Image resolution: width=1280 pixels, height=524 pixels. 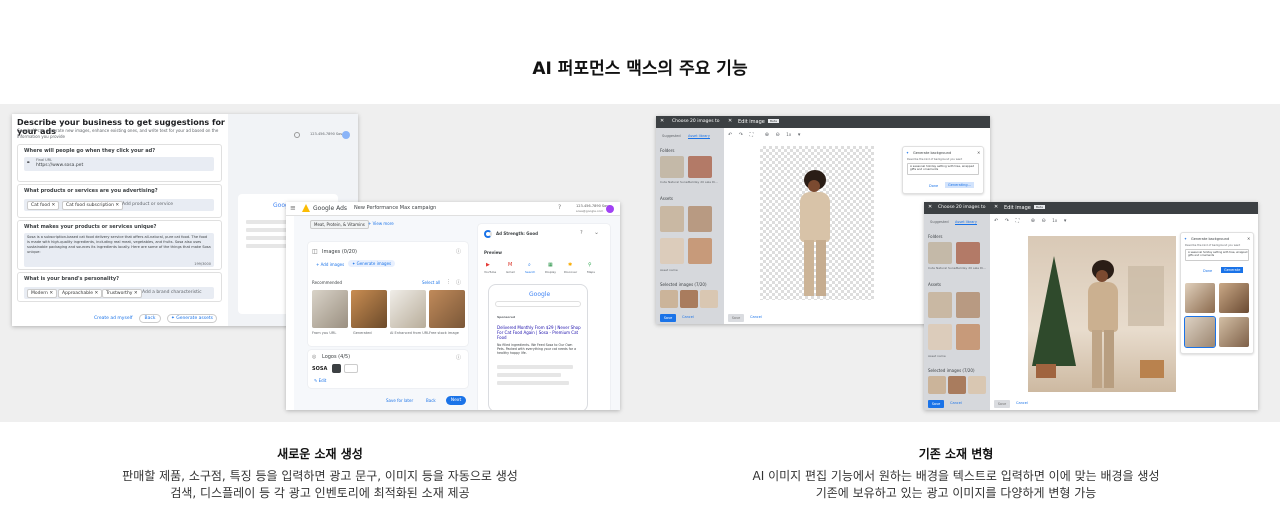 I want to click on save-for-later-button: Save for later, so click(x=399, y=400).